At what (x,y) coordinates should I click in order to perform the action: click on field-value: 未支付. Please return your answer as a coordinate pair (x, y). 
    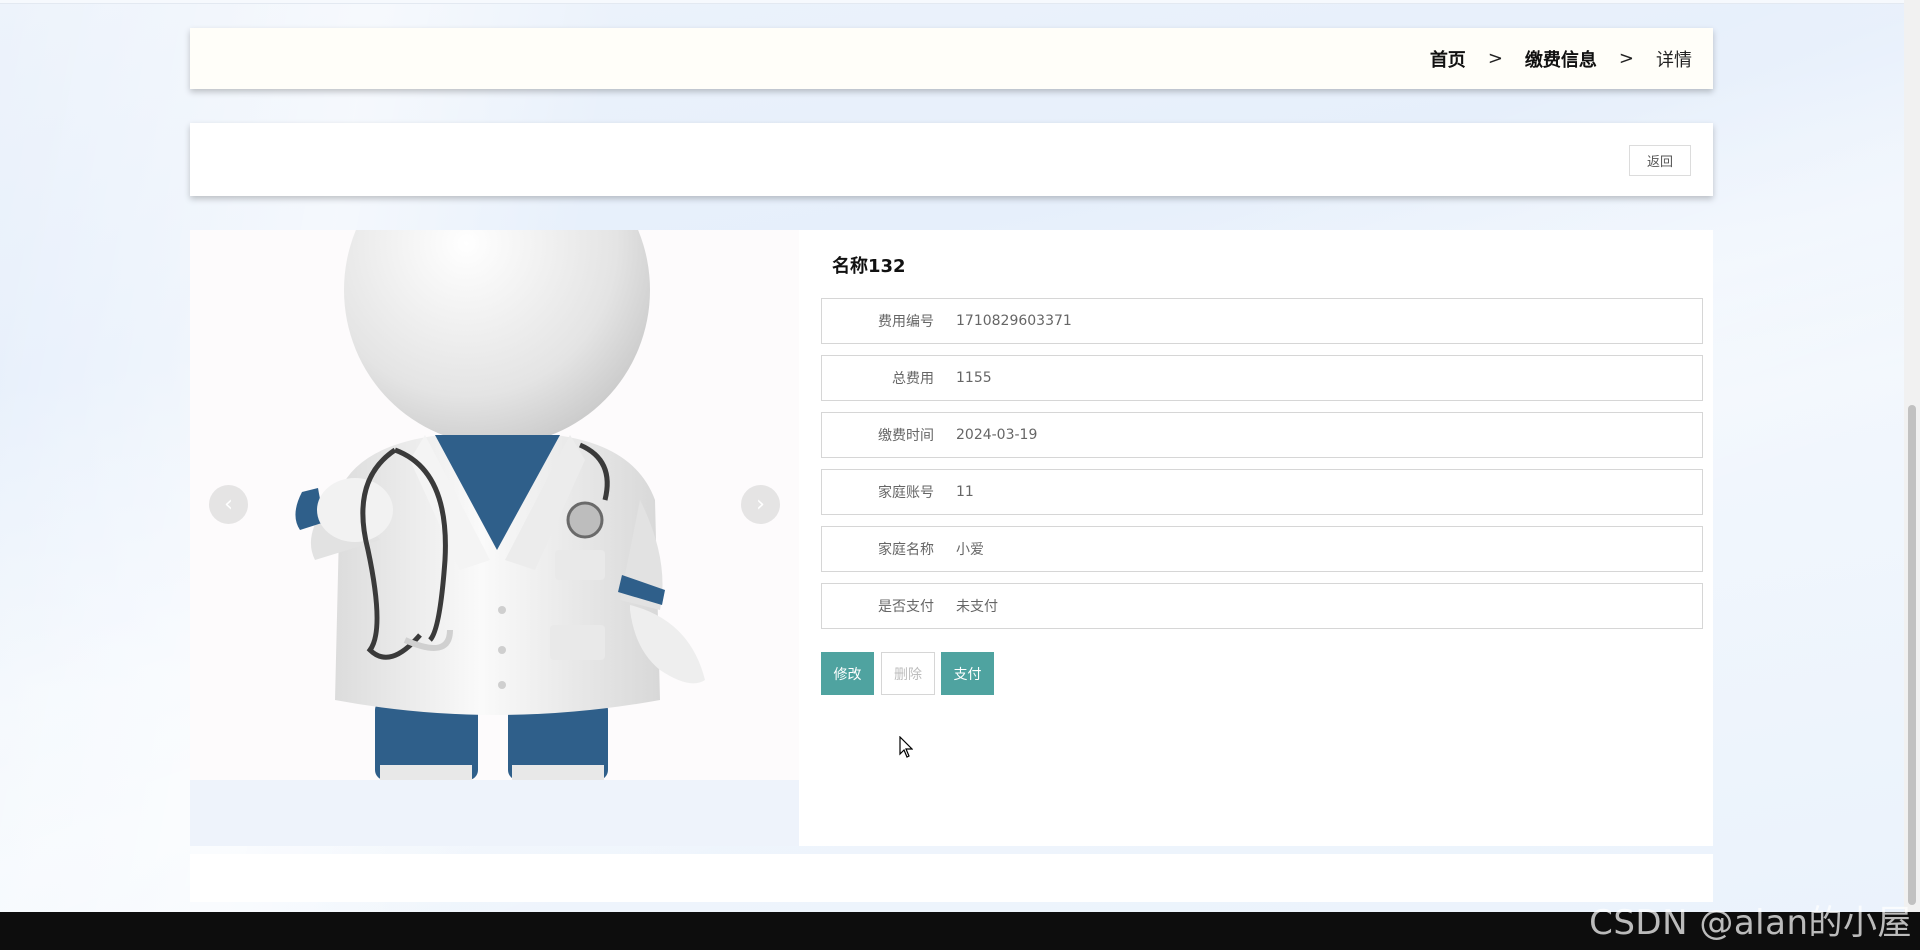
    Looking at the image, I should click on (977, 607).